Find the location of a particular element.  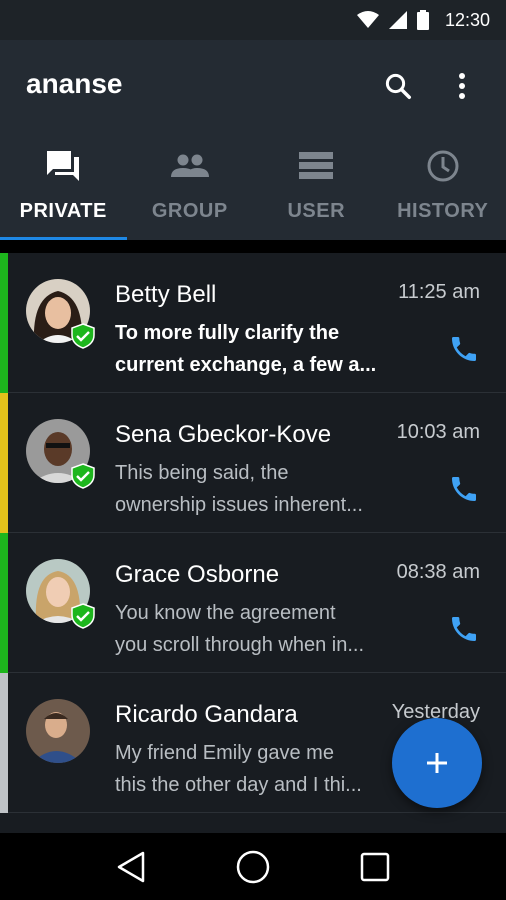

group-icon is located at coordinates (189, 165).